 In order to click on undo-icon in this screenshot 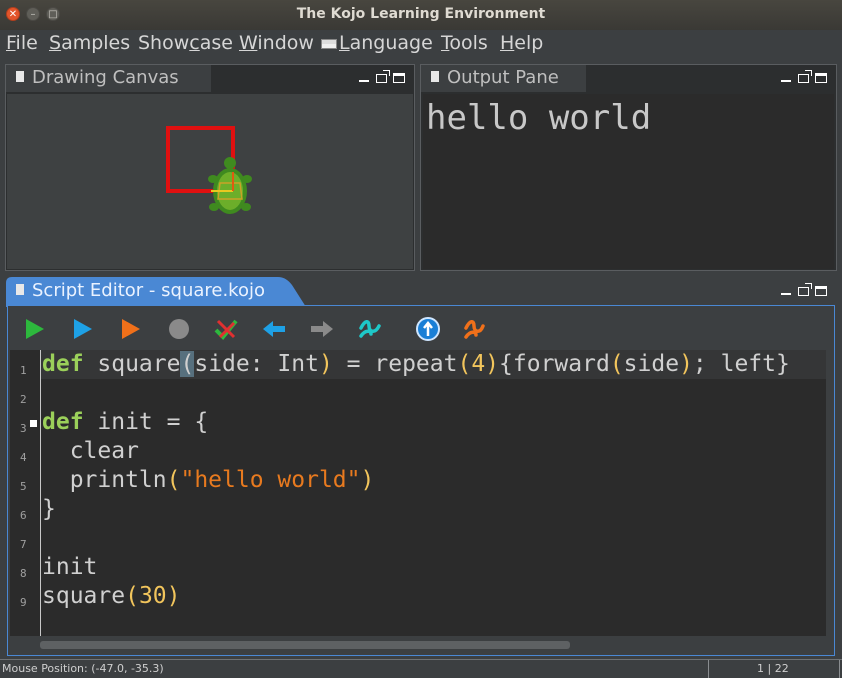, I will do `click(274, 329)`.